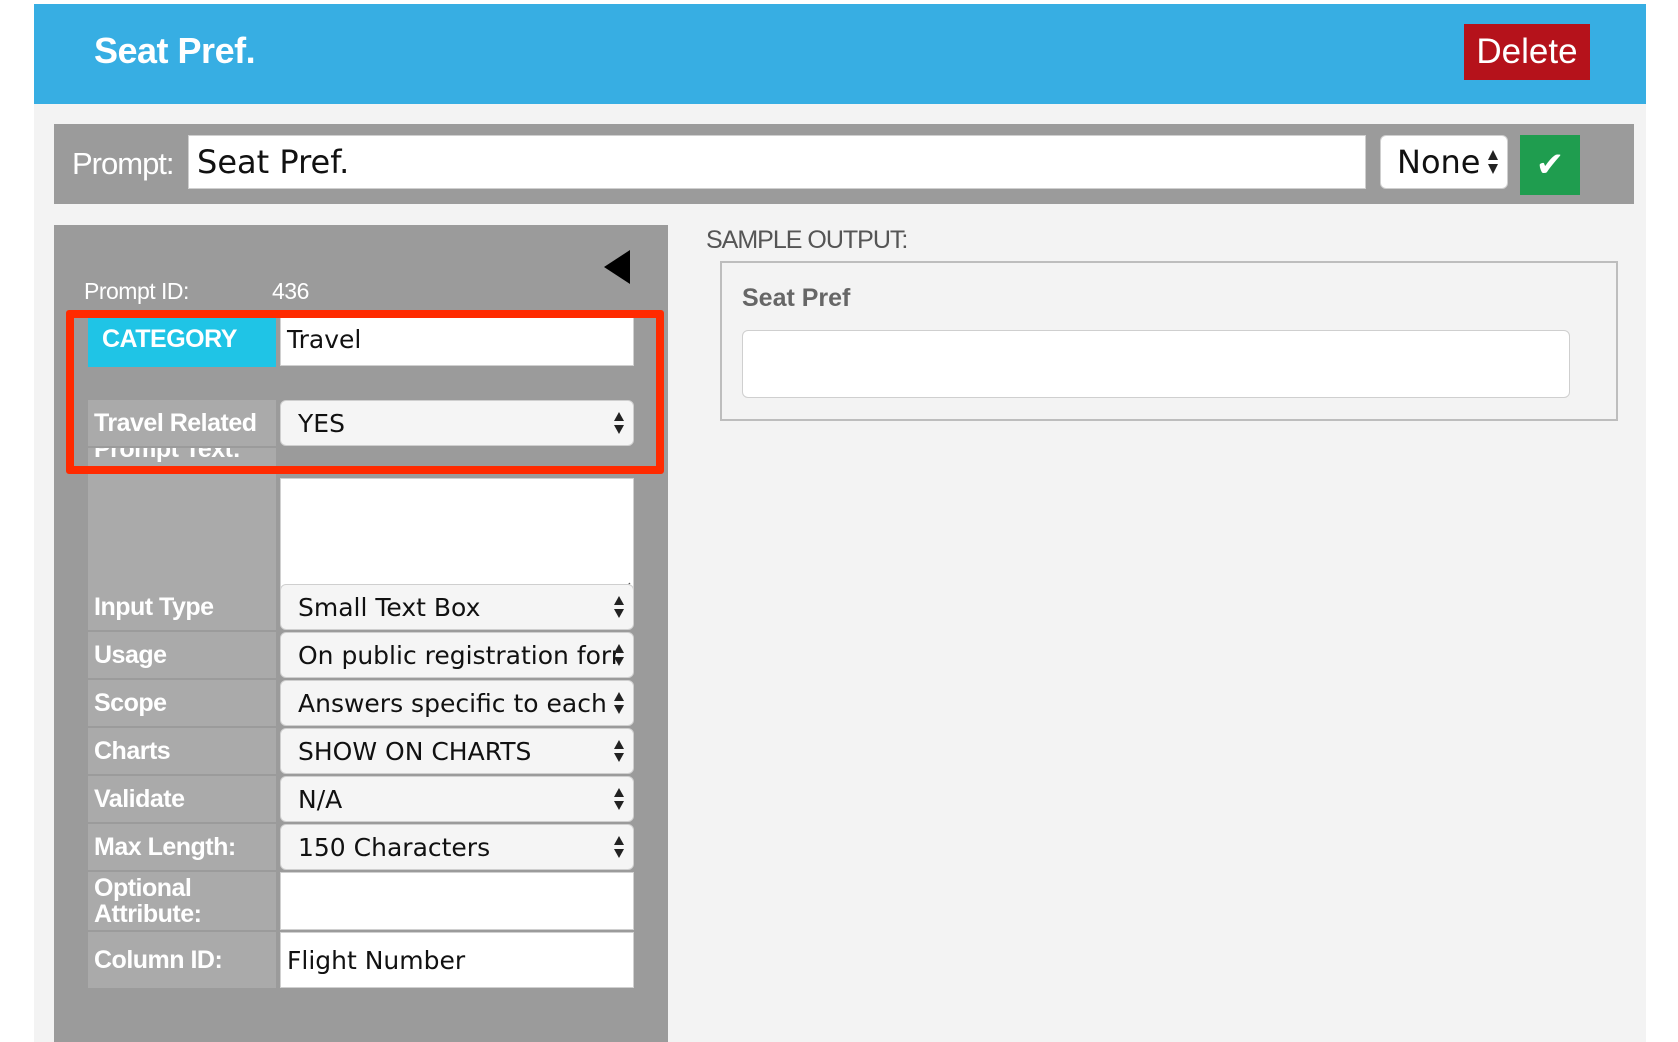  I want to click on validate-label: Validate, so click(182, 799).